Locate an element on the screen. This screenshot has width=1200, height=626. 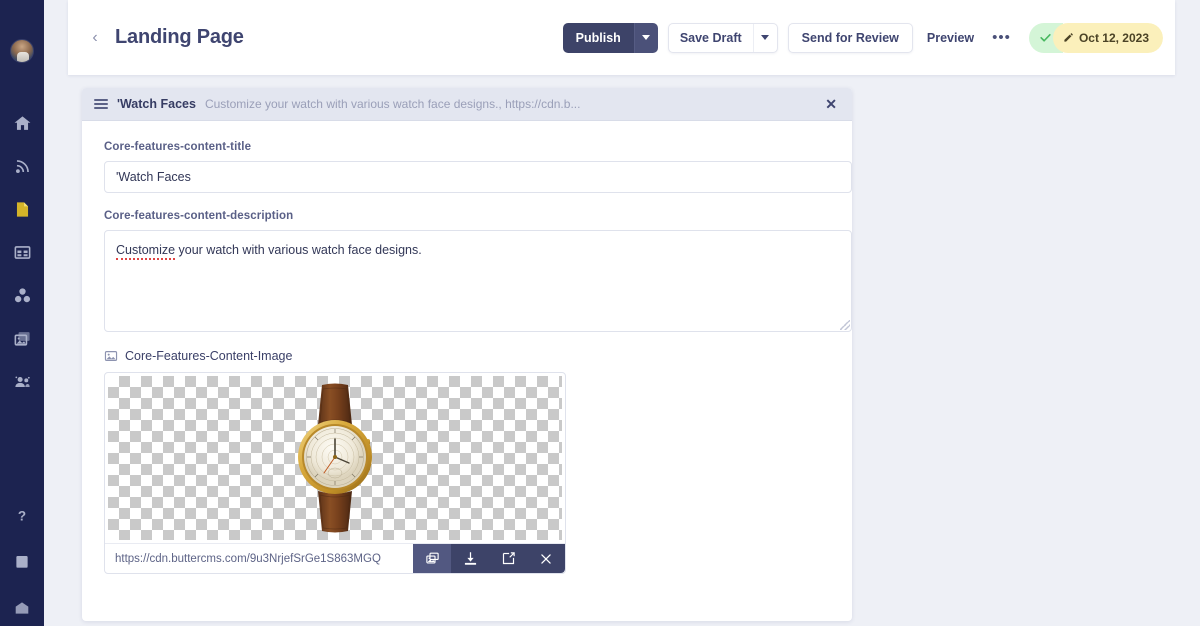
status-date-label: Oct 12, 2023 is located at coordinates (1113, 37).